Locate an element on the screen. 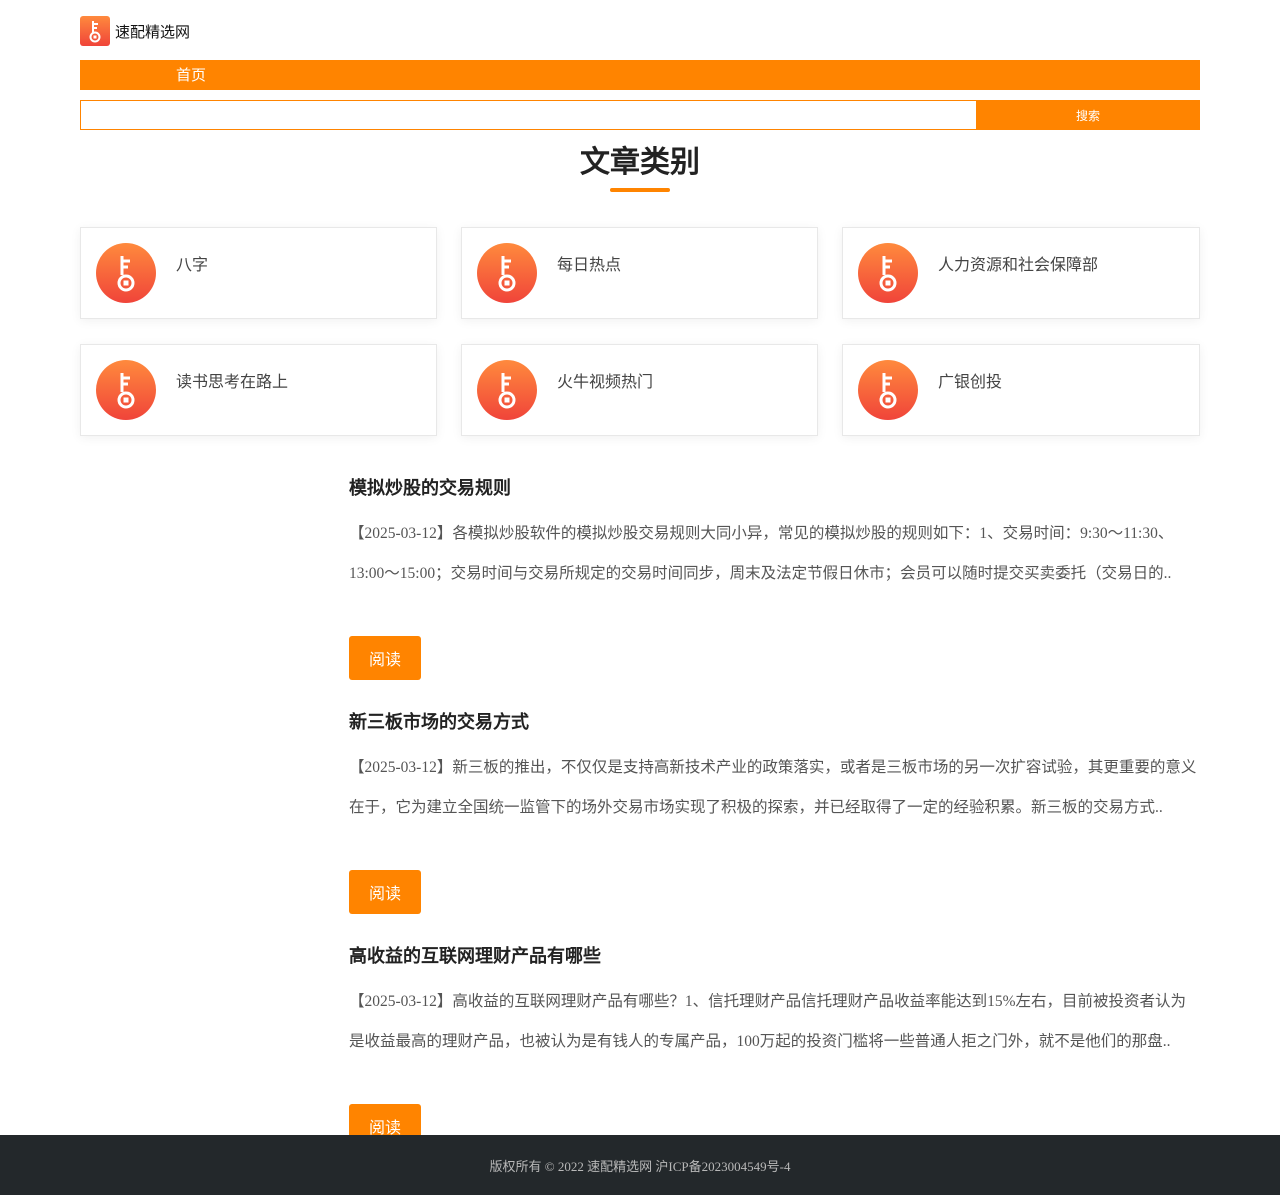  article-title: 高收益的互联网理财产品有哪些 is located at coordinates (774, 957).